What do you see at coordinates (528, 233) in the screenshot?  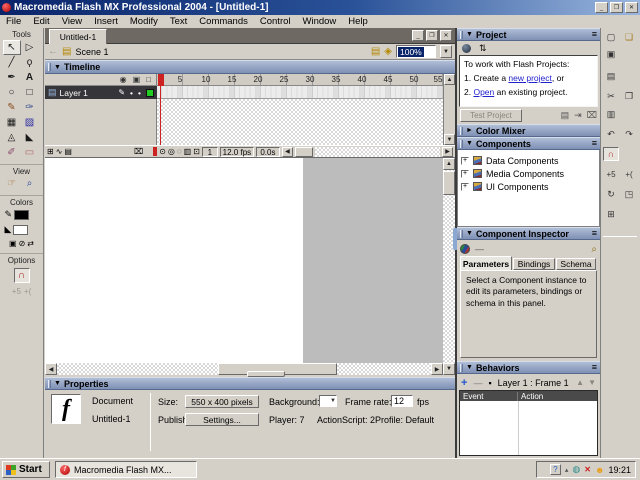 I see `component-inspector-panel-header: ▼ Component Inspector ≡` at bounding box center [528, 233].